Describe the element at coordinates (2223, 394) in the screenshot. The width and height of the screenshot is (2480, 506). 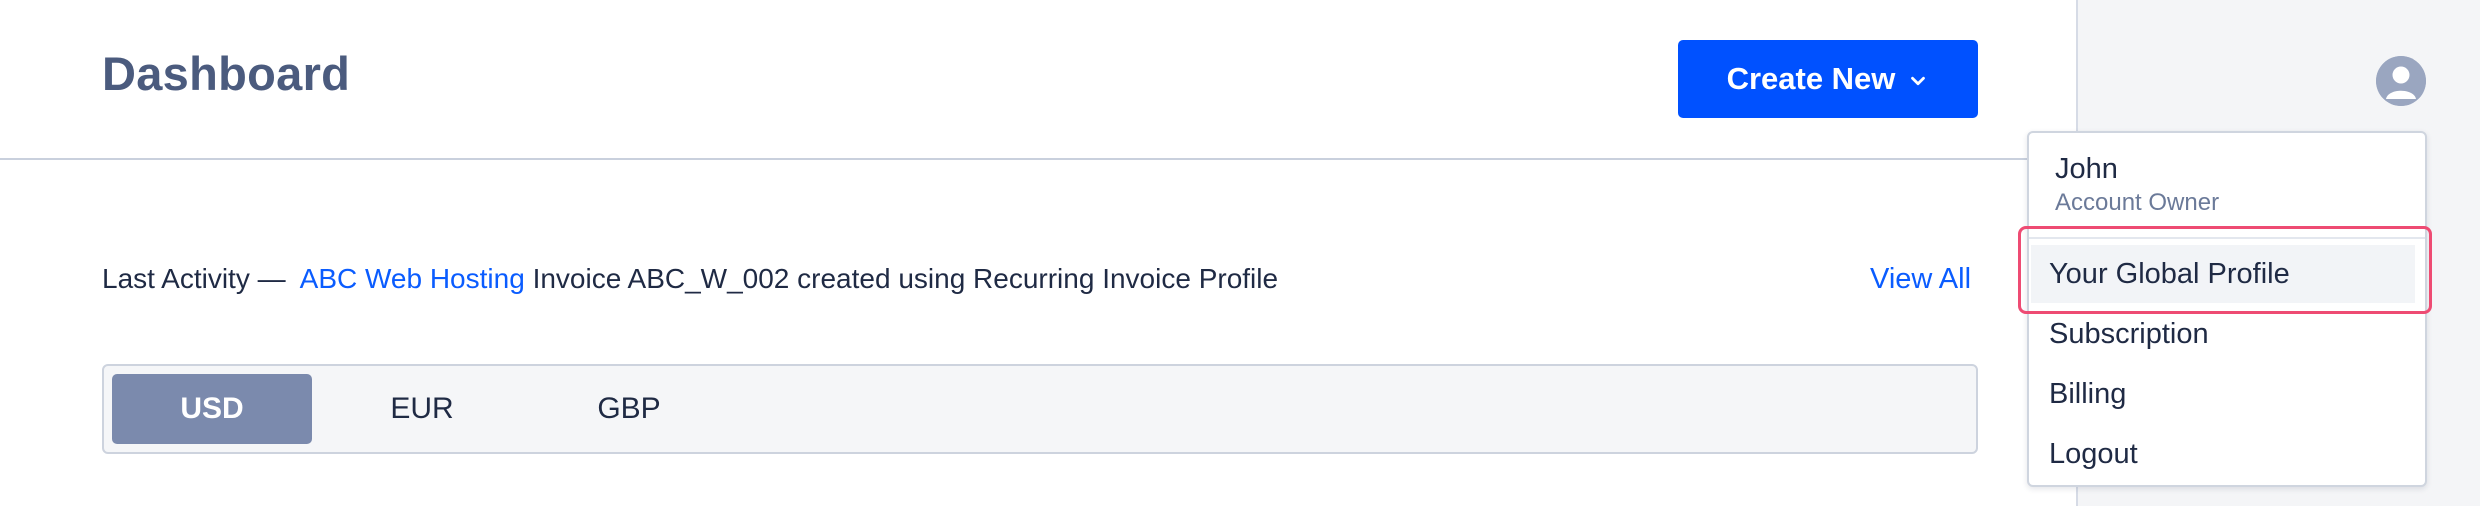
I see `menu-item-billing: Billing` at that location.